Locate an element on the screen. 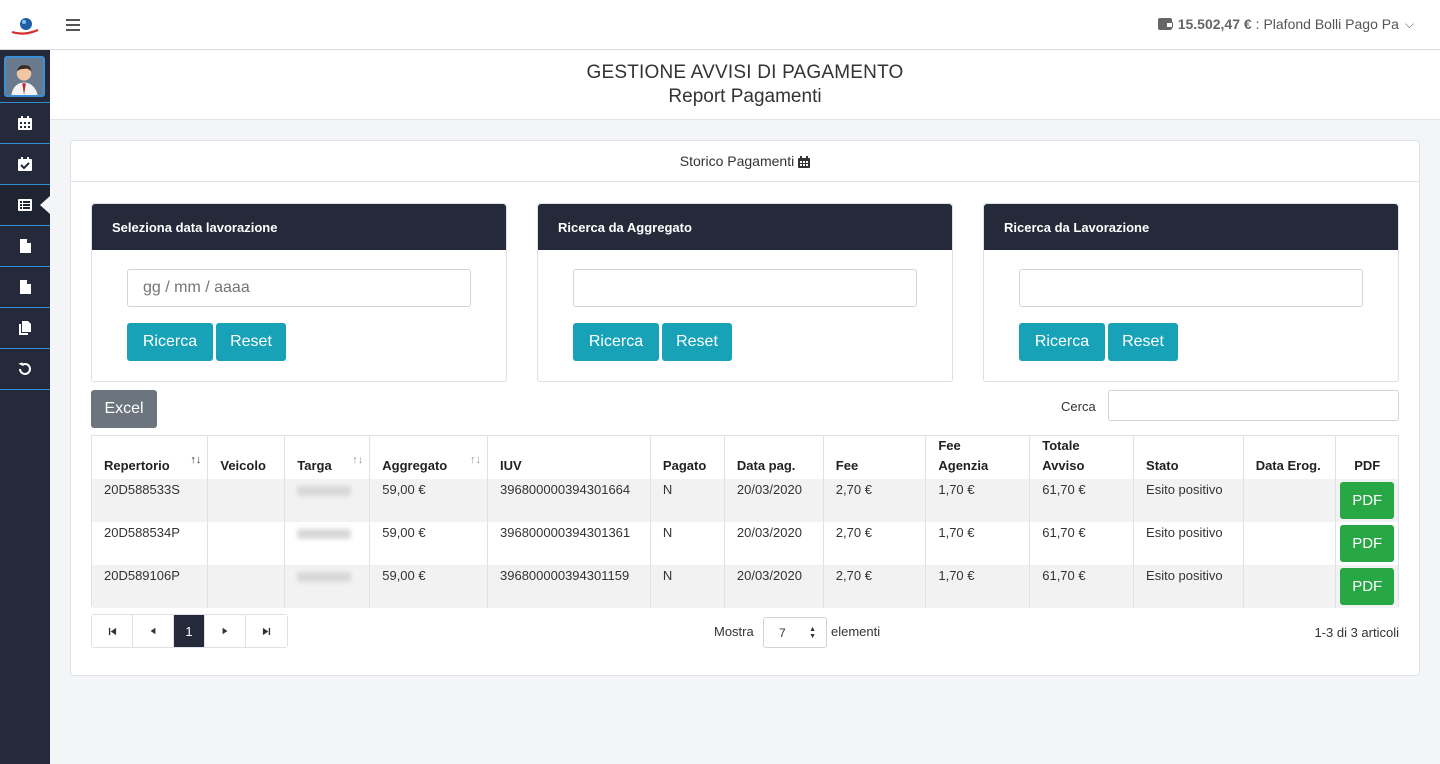  search-label: Cerca is located at coordinates (1078, 406).